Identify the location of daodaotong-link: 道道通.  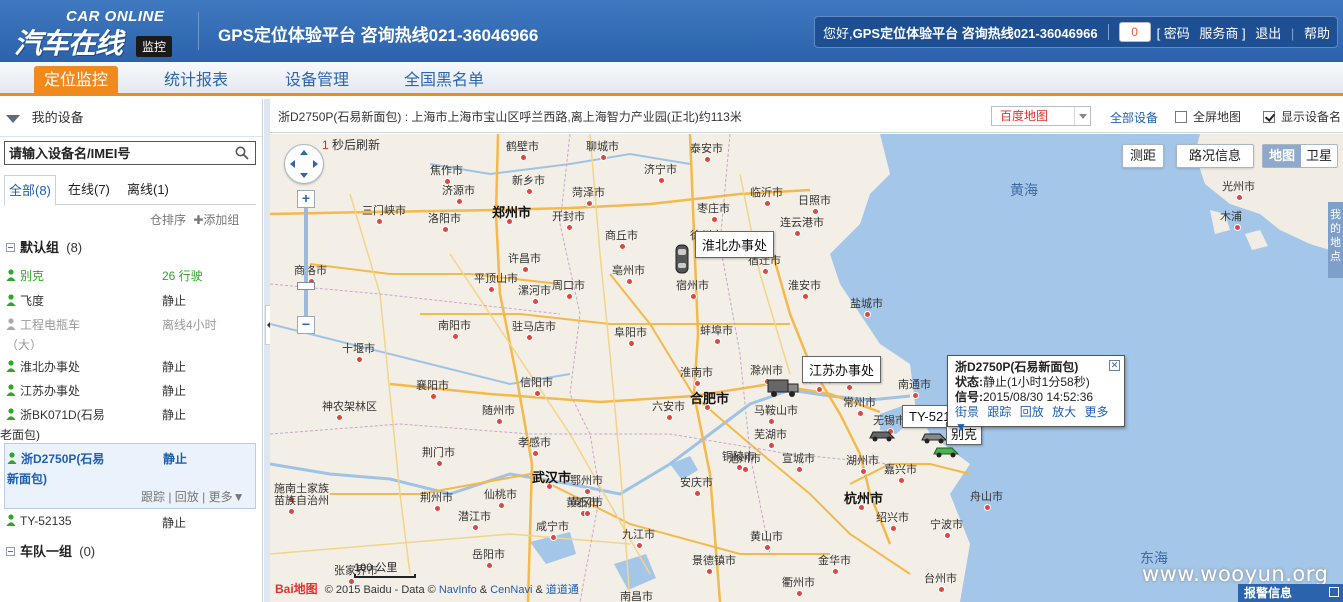
(562, 590).